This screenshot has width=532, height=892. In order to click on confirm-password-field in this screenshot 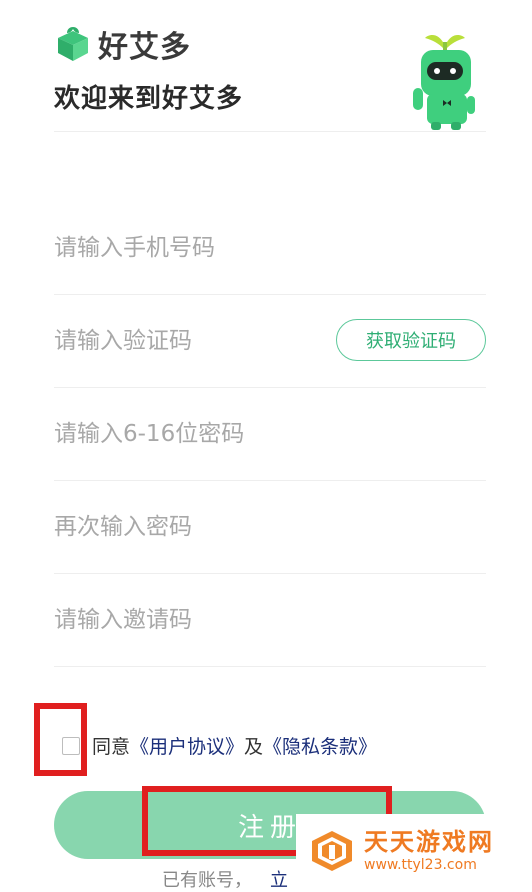, I will do `click(270, 527)`.